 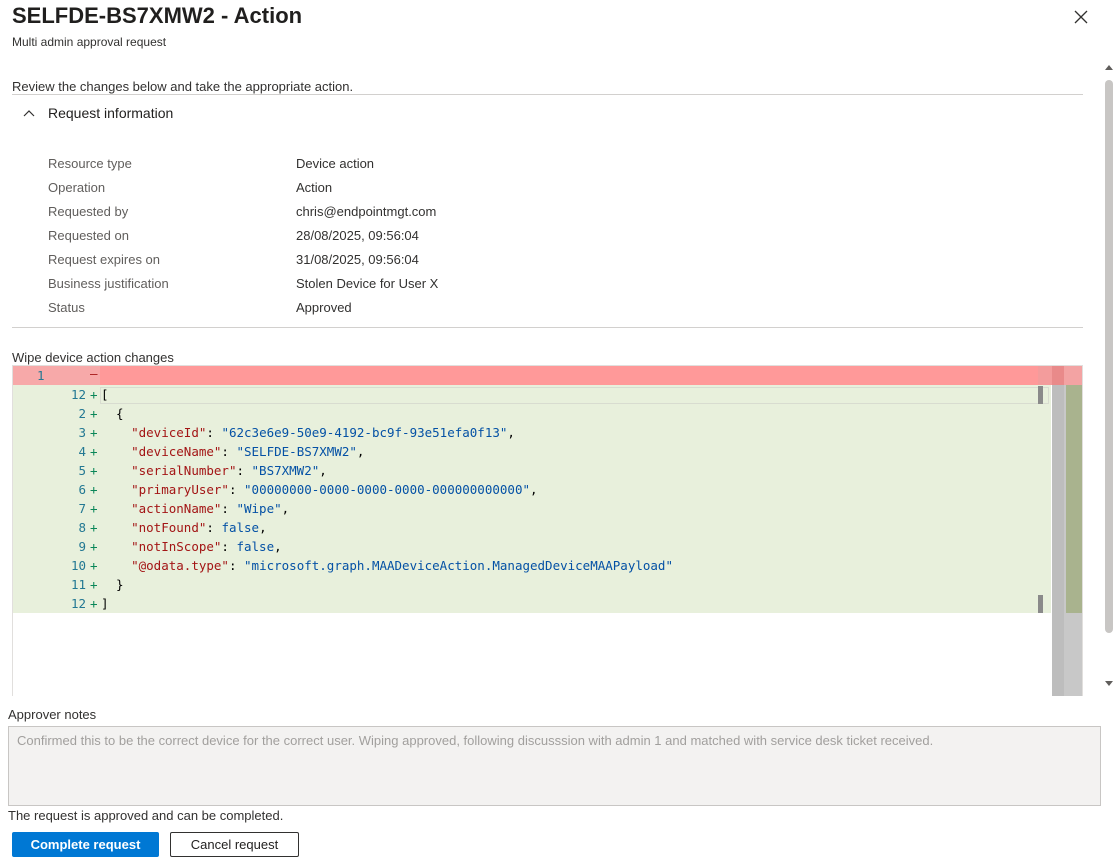 What do you see at coordinates (229, 470) in the screenshot?
I see `code-text: "serialNumber": "BS7XMW2",` at bounding box center [229, 470].